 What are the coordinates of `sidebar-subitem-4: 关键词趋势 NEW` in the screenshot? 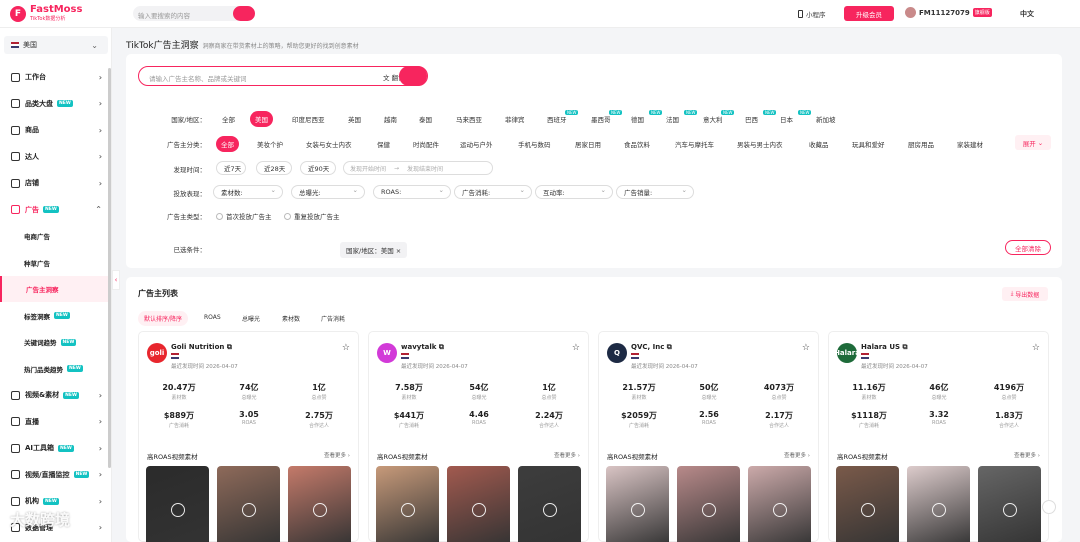 It's located at (55, 342).